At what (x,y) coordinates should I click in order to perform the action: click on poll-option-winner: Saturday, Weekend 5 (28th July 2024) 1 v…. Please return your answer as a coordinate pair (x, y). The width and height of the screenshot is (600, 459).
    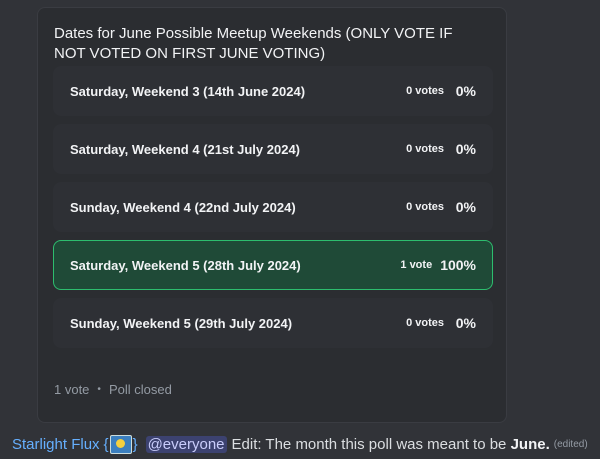
    Looking at the image, I should click on (273, 265).